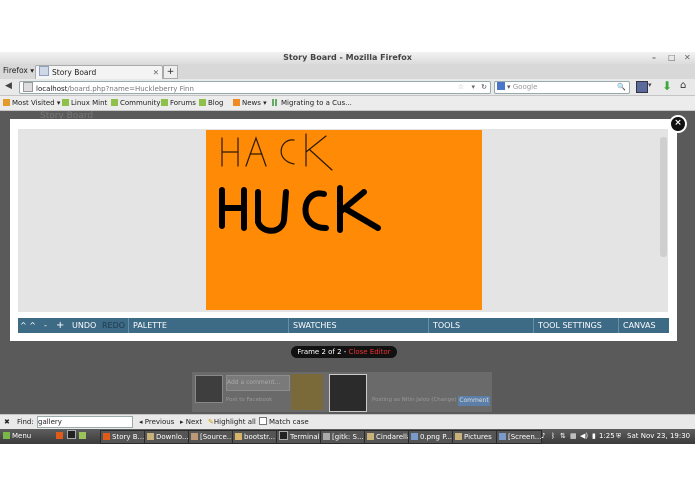 Image resolution: width=695 pixels, height=494 pixels. I want to click on search-engine-dropdown-icon: ▾, so click(509, 87).